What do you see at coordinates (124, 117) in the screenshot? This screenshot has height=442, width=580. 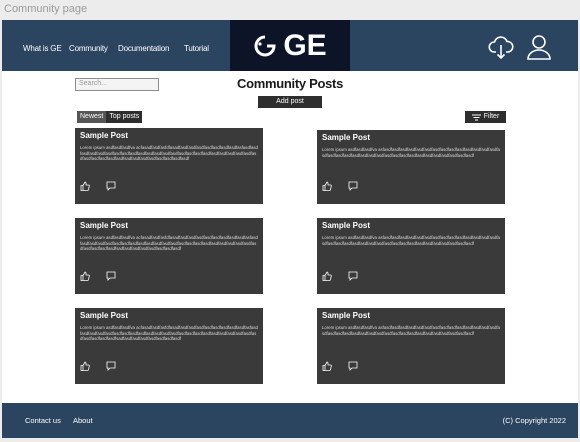 I see `tab-top-posts: Top posts` at bounding box center [124, 117].